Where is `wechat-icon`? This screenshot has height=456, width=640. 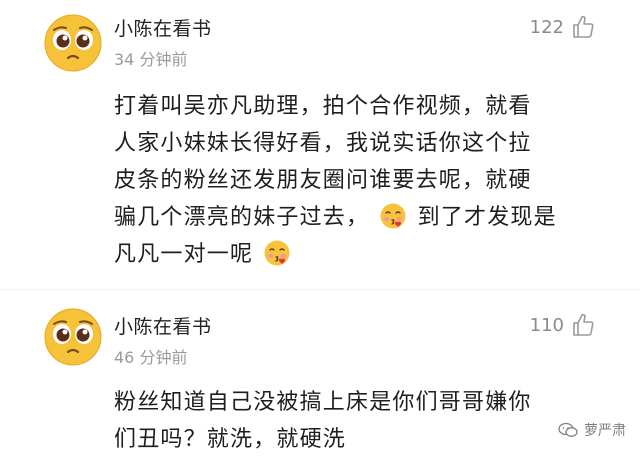 wechat-icon is located at coordinates (568, 429).